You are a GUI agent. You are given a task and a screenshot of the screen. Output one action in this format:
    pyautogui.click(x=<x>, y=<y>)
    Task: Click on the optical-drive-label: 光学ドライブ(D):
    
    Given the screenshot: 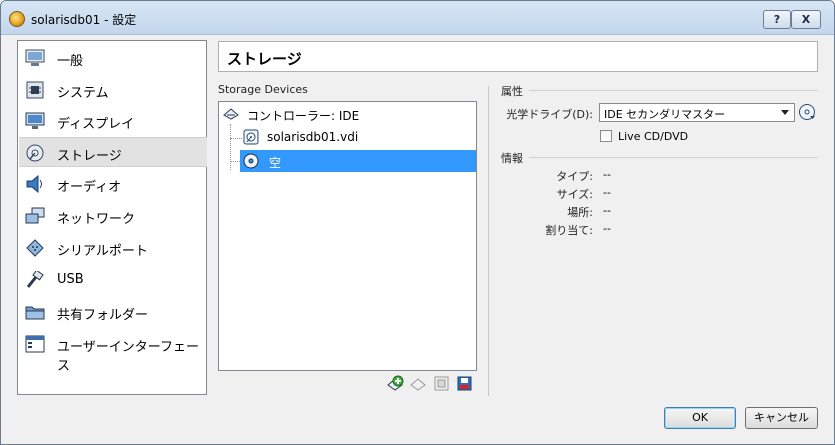 What is the action you would take?
    pyautogui.click(x=549, y=114)
    